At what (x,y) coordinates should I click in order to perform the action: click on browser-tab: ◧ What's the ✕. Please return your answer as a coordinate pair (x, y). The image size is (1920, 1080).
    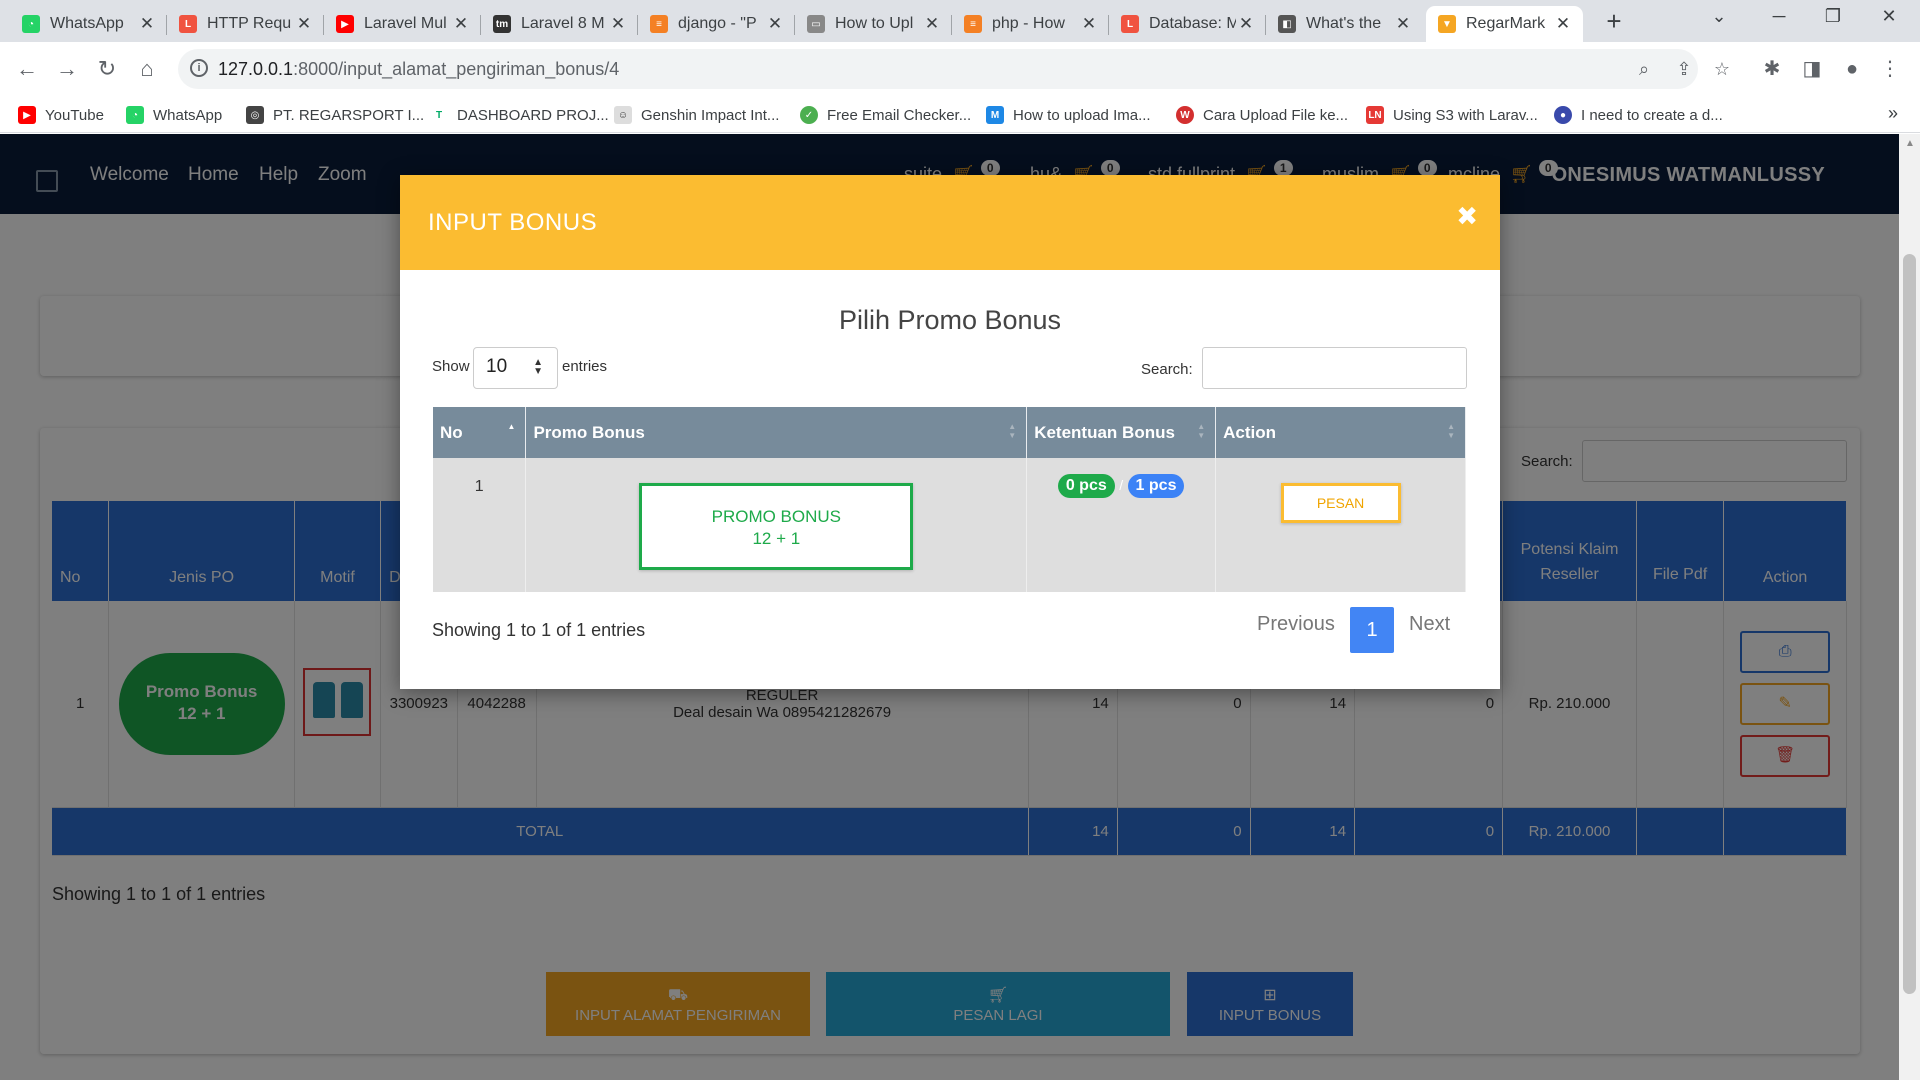
    Looking at the image, I should click on (1344, 24).